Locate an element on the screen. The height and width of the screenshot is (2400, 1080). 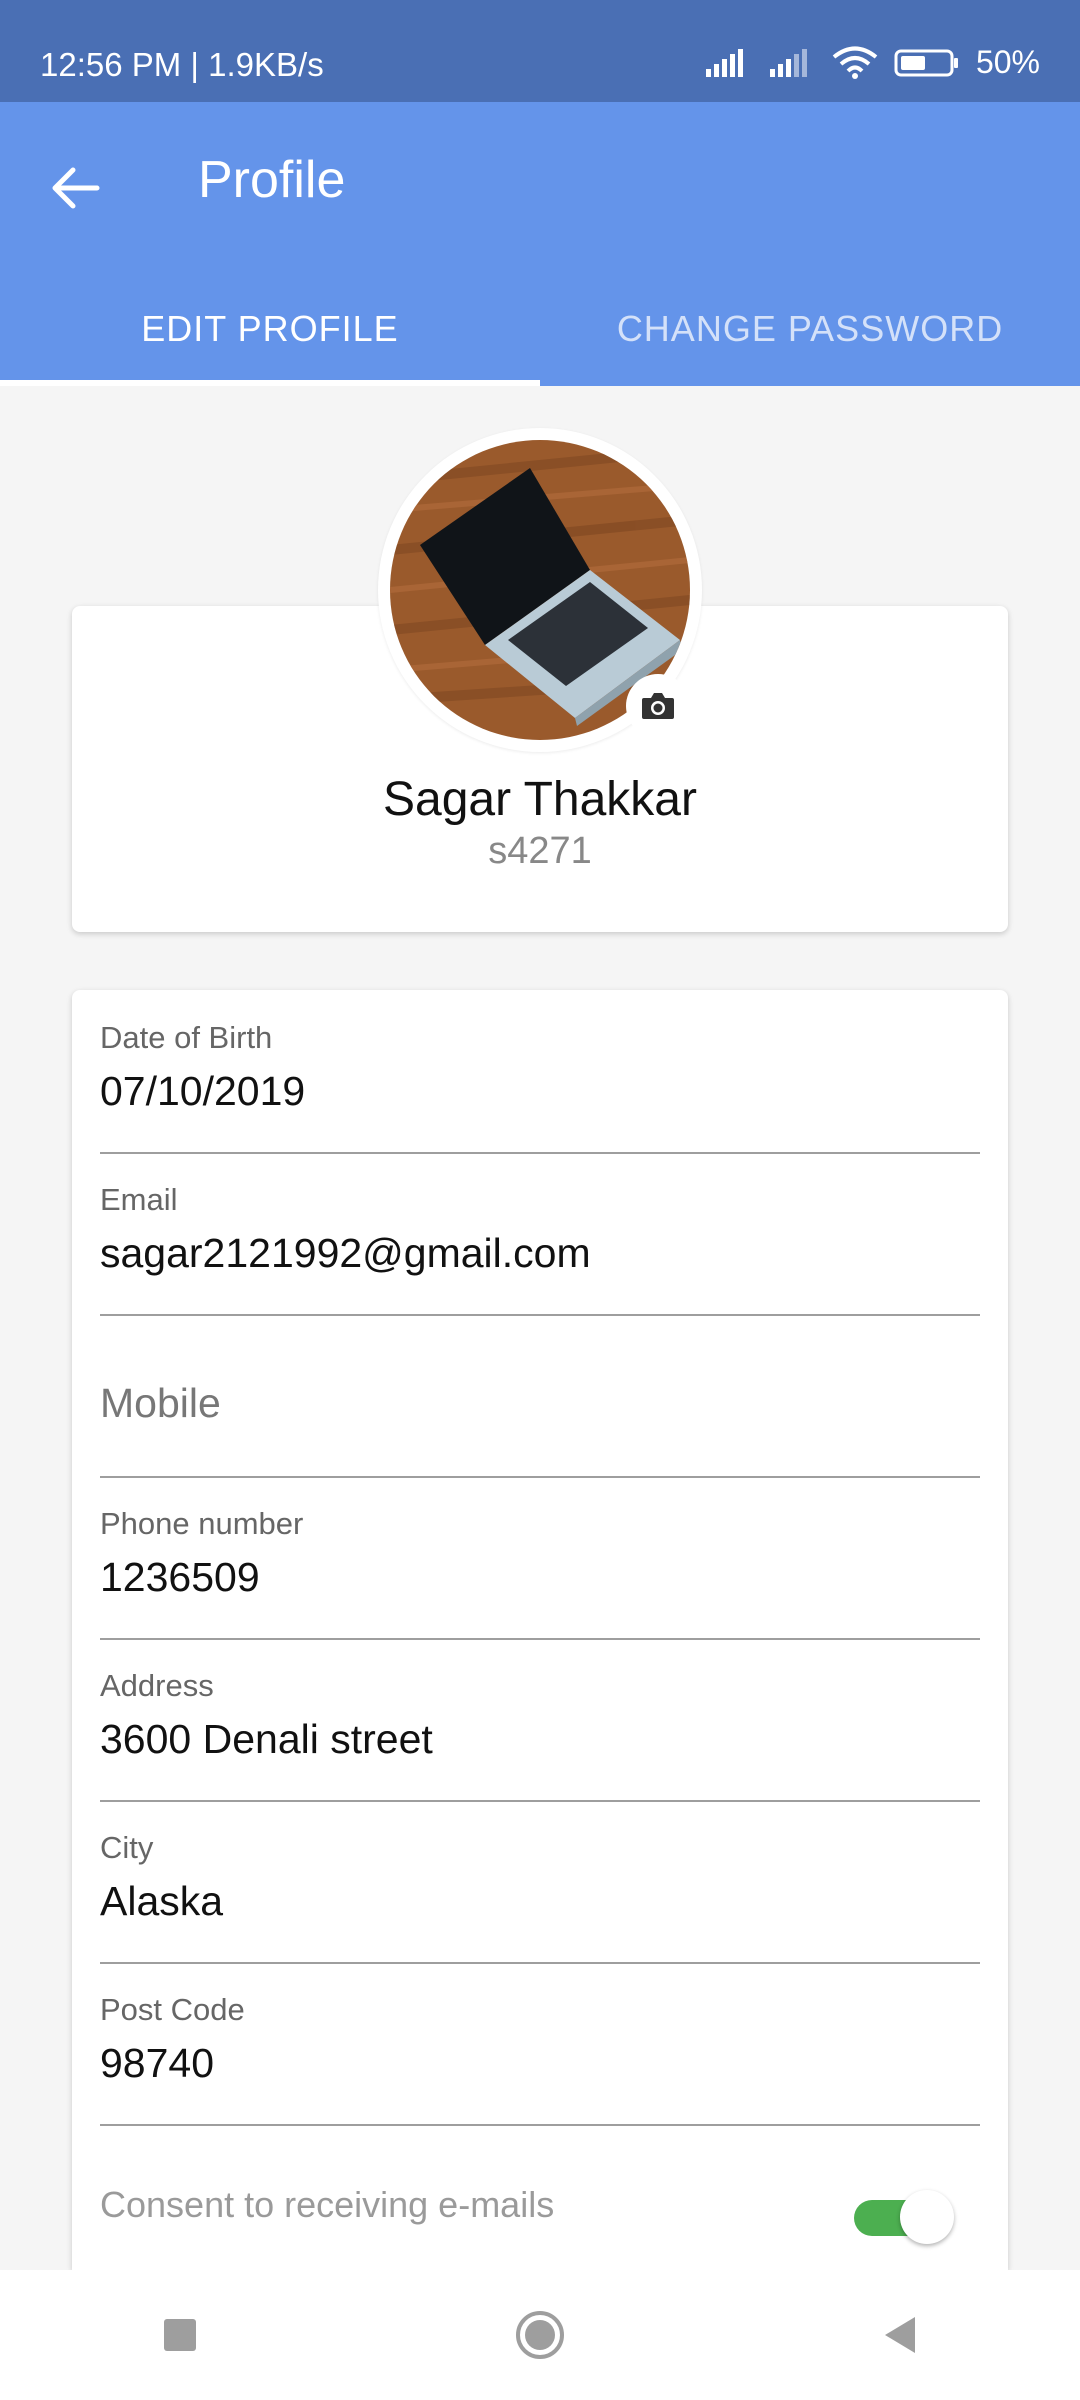
back-arrow-icon is located at coordinates (76, 188).